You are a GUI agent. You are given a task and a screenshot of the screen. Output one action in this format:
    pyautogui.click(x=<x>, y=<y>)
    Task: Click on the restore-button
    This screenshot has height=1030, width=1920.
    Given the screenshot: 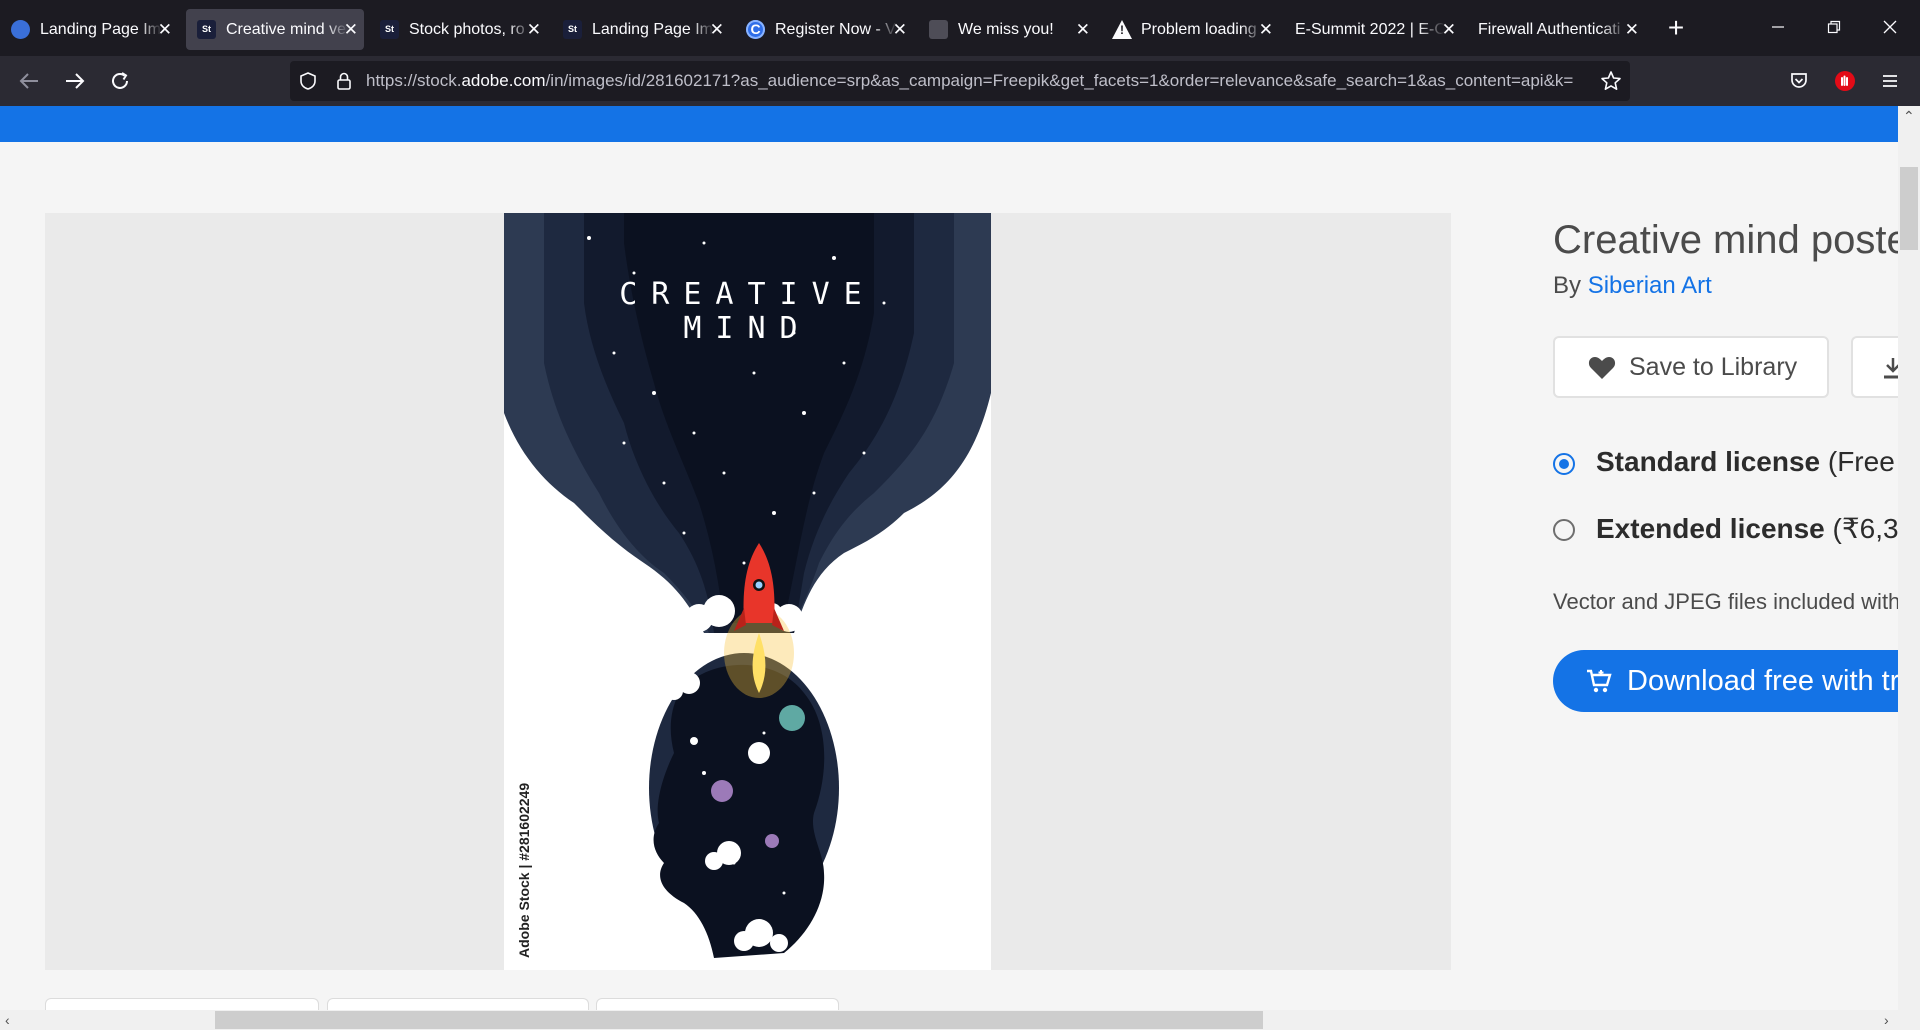 What is the action you would take?
    pyautogui.click(x=1834, y=28)
    